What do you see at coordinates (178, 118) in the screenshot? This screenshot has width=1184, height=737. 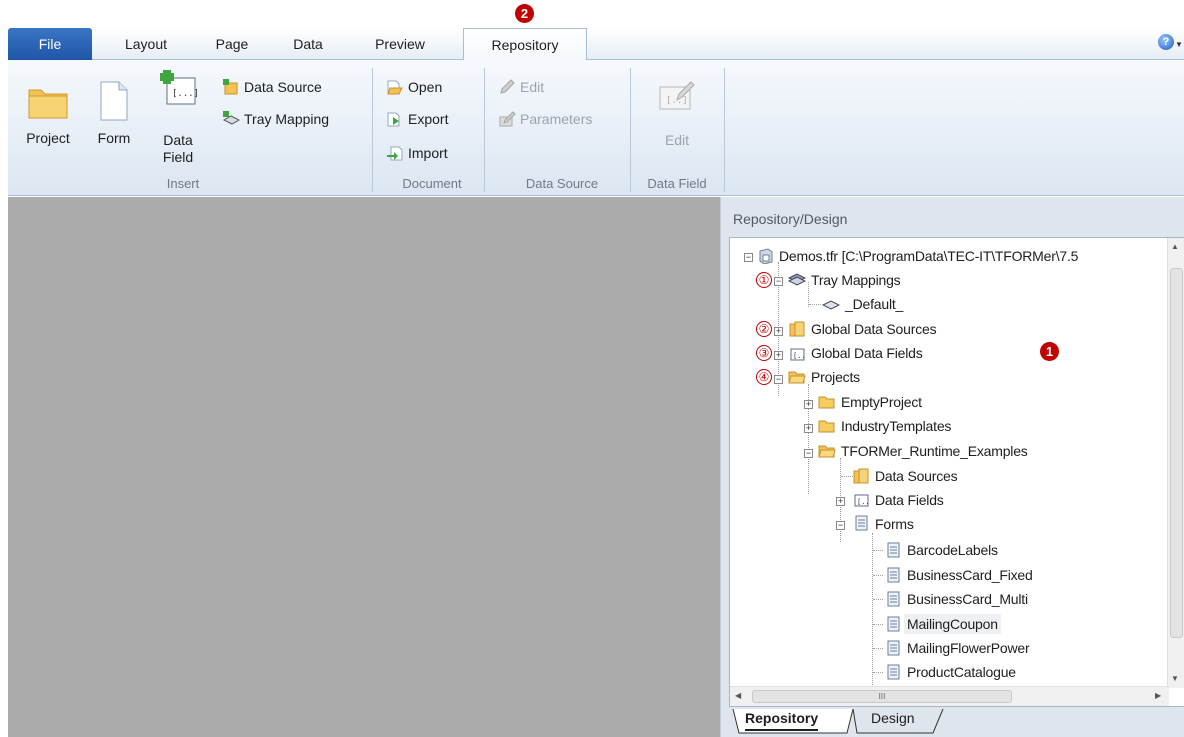 I see `data-field-button: [...] Data Field` at bounding box center [178, 118].